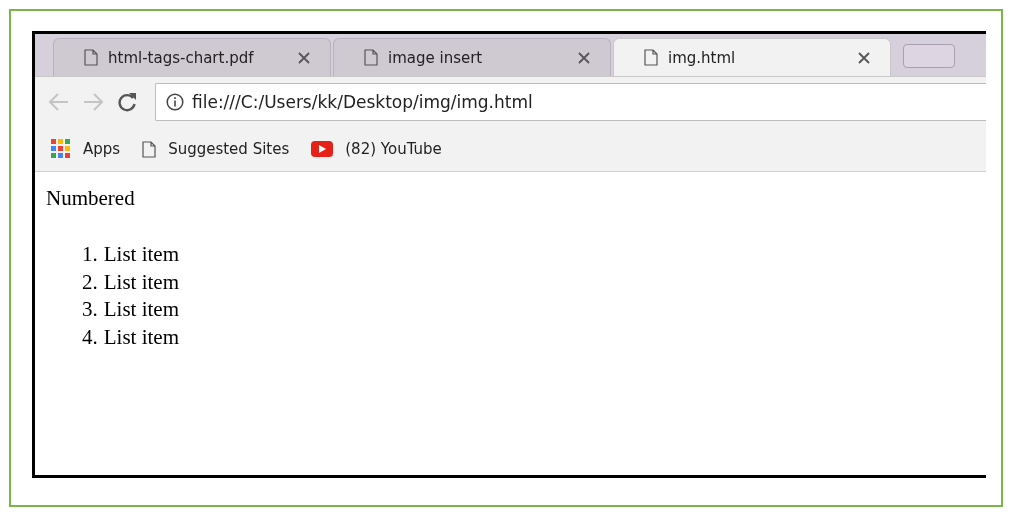 This screenshot has height=517, width=1011. What do you see at coordinates (90, 309) in the screenshot?
I see `list-number: 3.` at bounding box center [90, 309].